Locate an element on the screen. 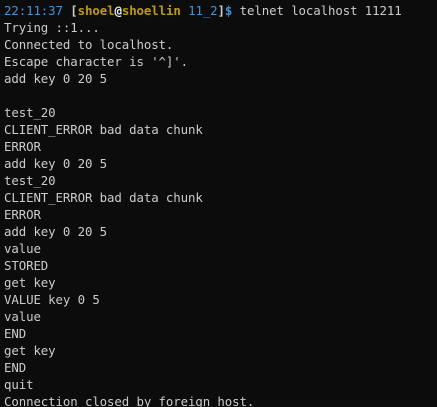 The image size is (437, 407). prompt-open-bracket: [ is located at coordinates (74, 10).